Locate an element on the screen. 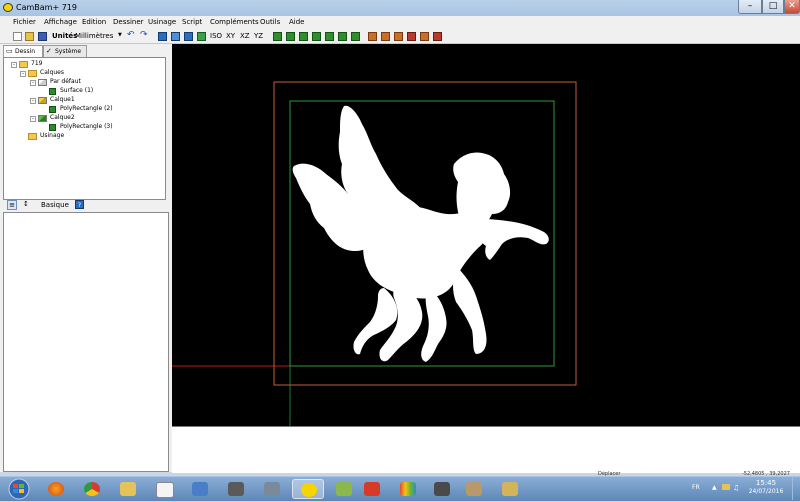 This screenshot has height=502, width=800. cambam-icon is located at coordinates (309, 490).